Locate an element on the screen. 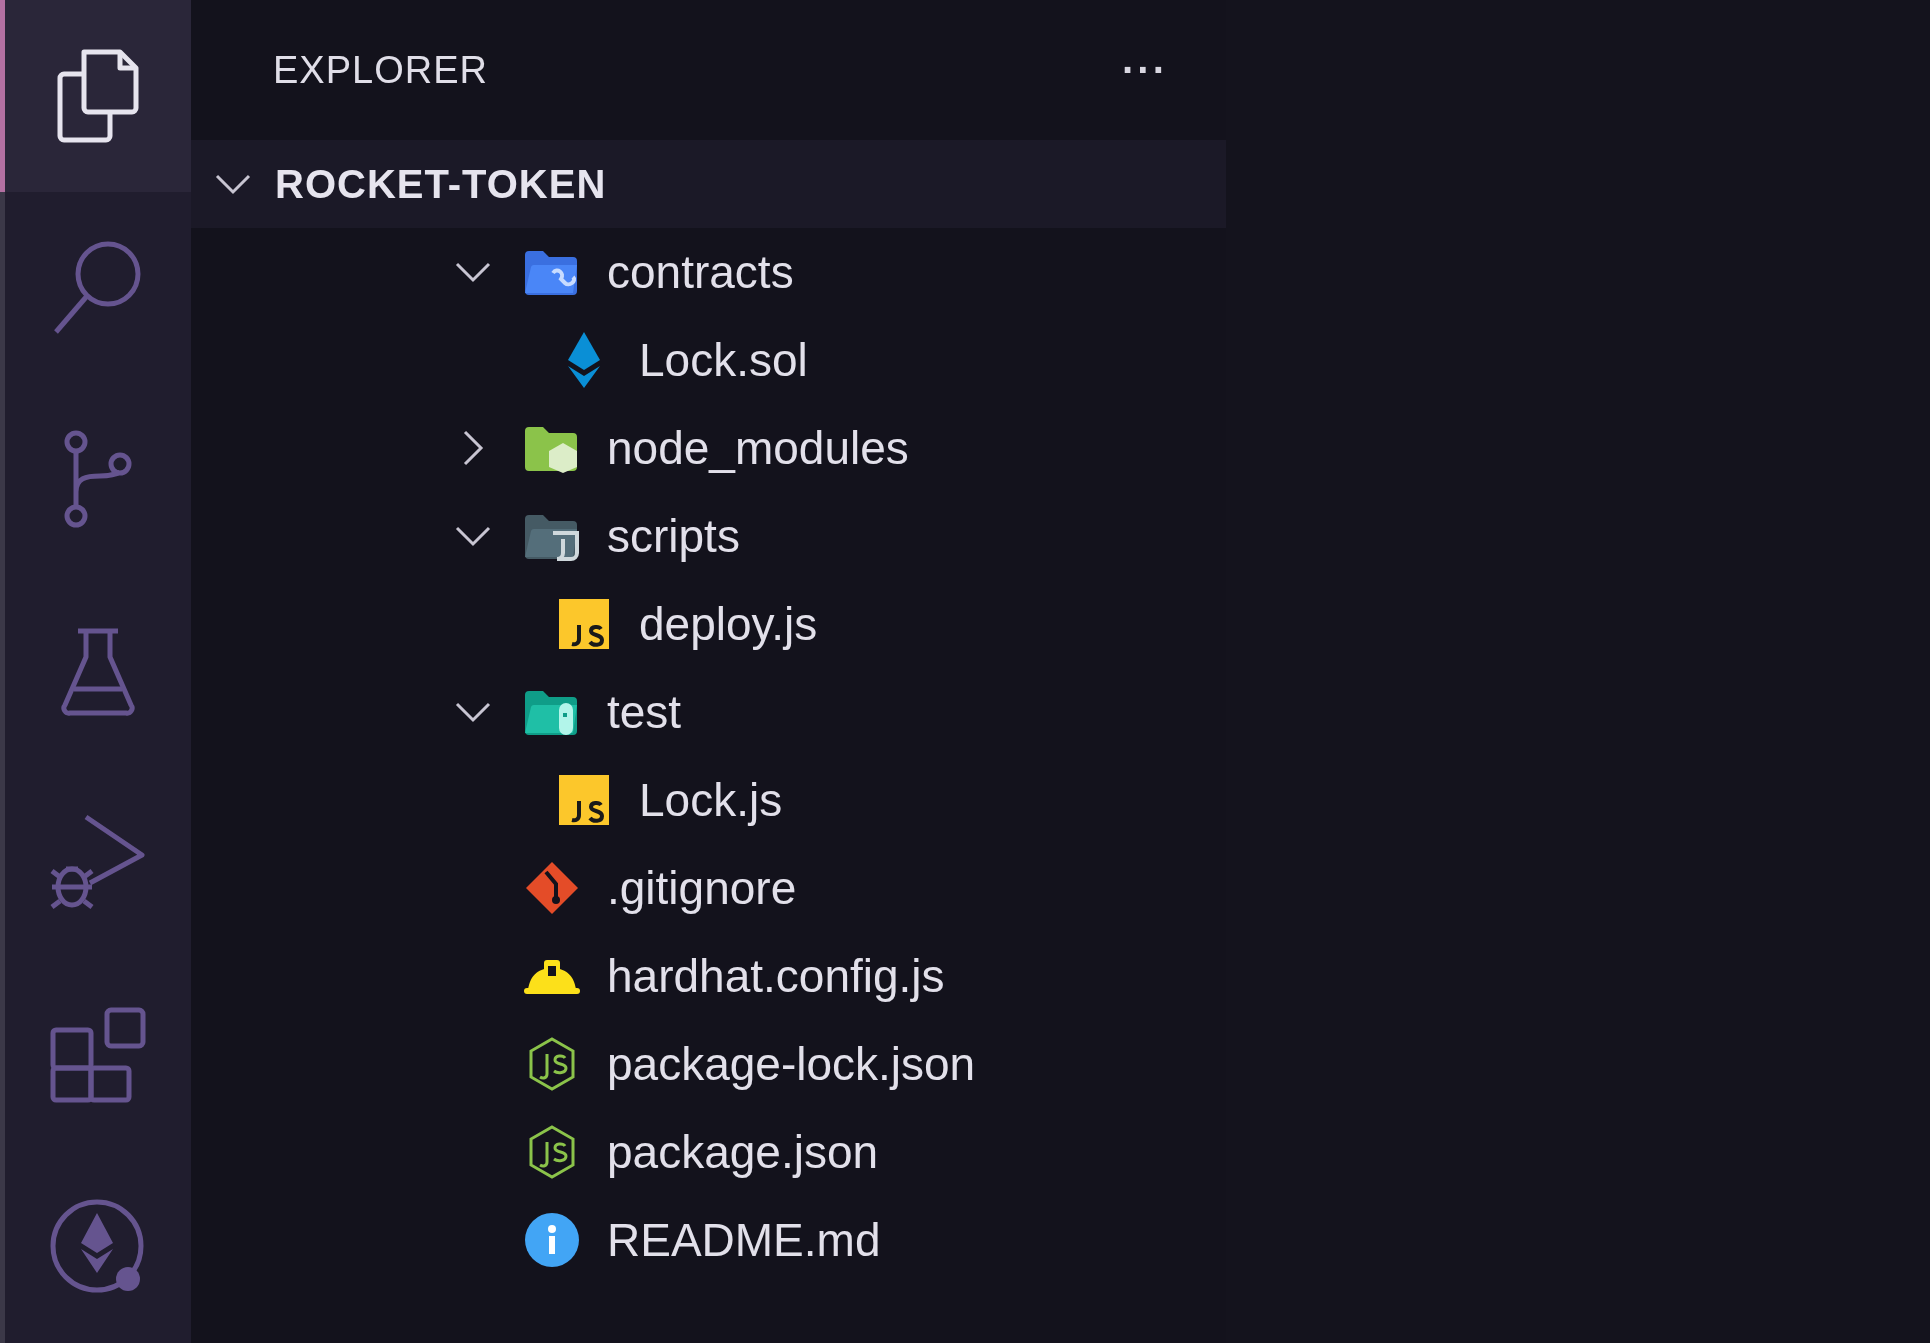 This screenshot has height=1343, width=1930. file-name: README.md is located at coordinates (744, 1240).